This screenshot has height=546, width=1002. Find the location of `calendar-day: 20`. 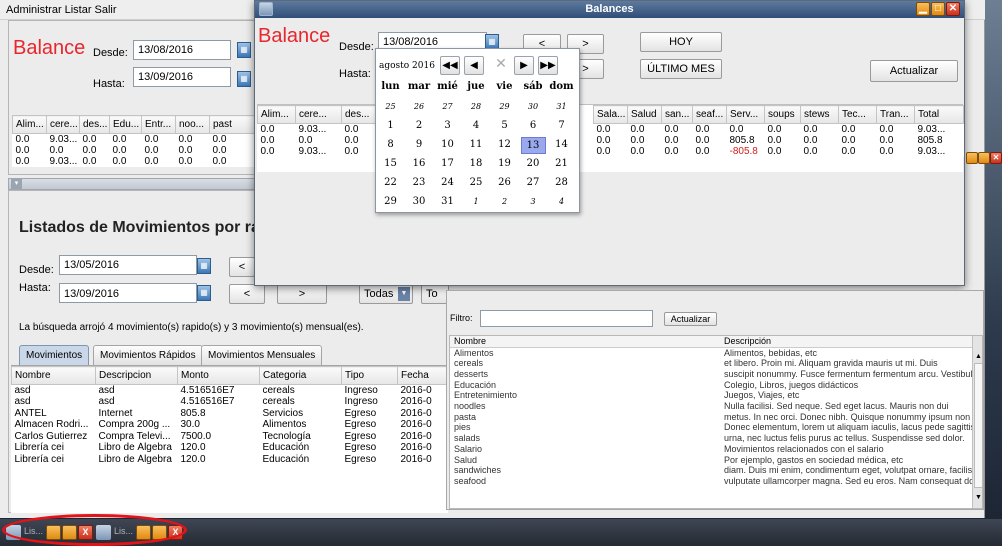

calendar-day: 20 is located at coordinates (533, 164).